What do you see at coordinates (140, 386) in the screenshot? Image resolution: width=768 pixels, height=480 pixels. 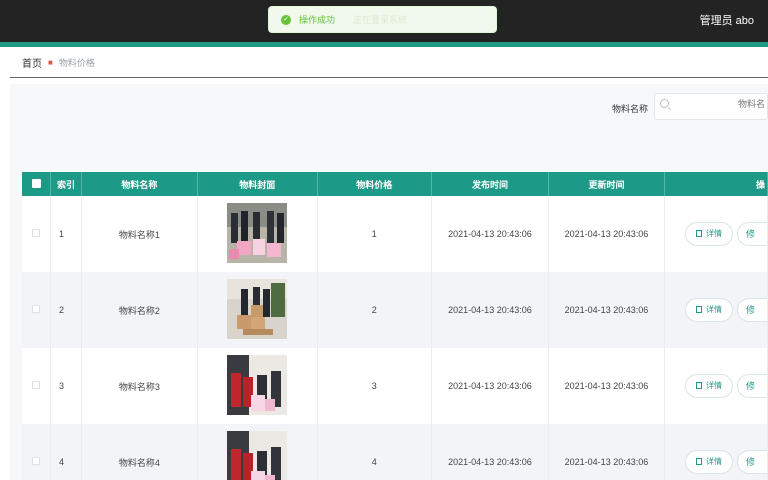 I see `row-name: 物料名称3` at bounding box center [140, 386].